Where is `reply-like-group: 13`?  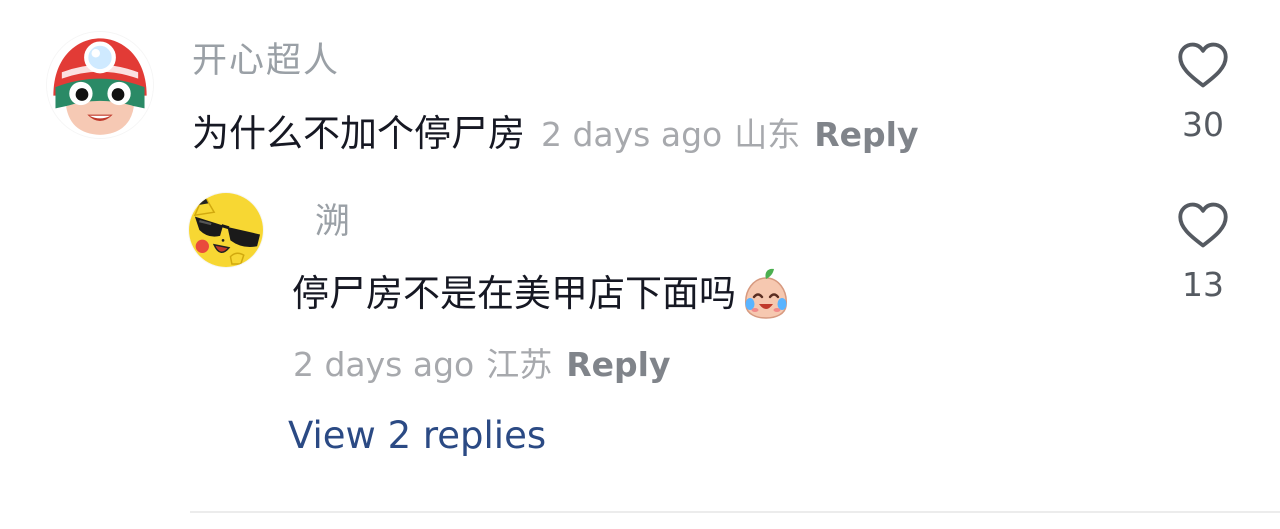 reply-like-group: 13 is located at coordinates (1203, 250).